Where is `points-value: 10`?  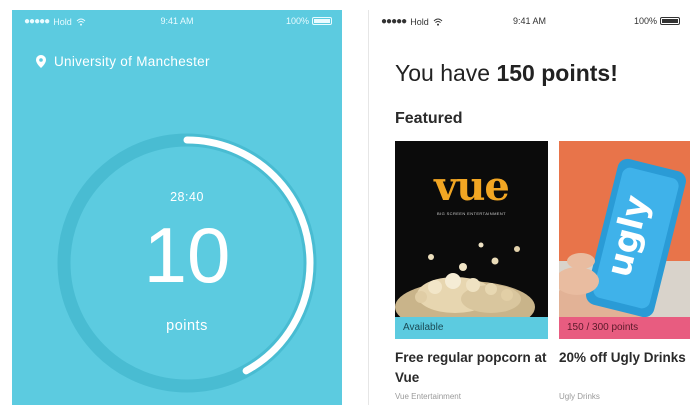 points-value: 10 is located at coordinates (187, 255).